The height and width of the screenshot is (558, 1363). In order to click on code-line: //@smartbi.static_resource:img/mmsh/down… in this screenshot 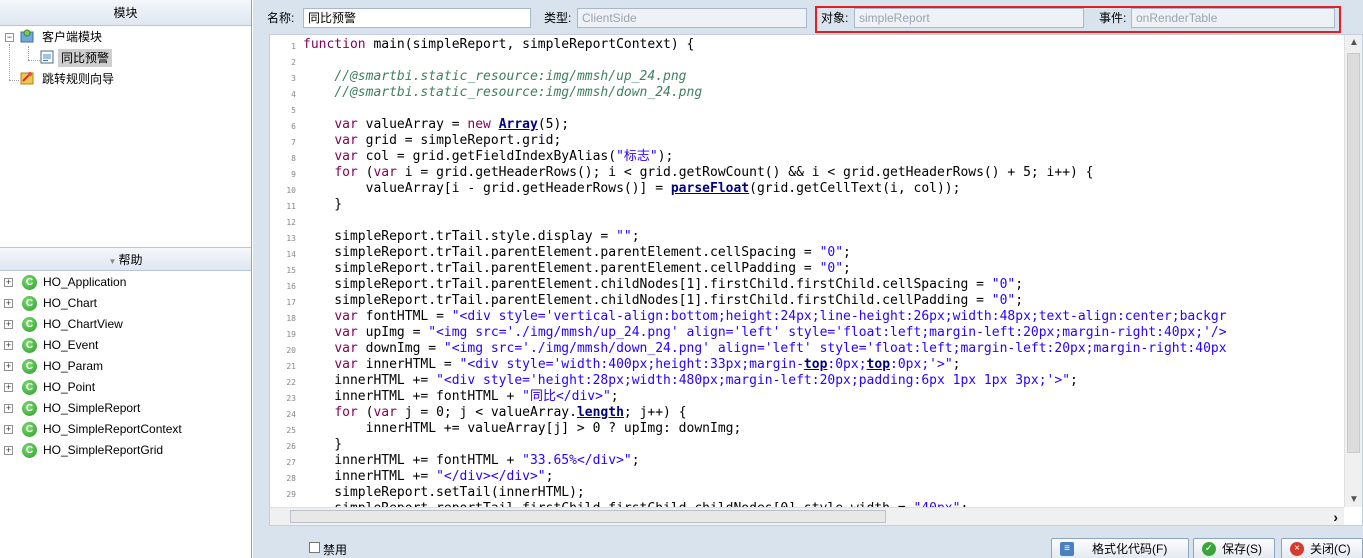, I will do `click(518, 92)`.